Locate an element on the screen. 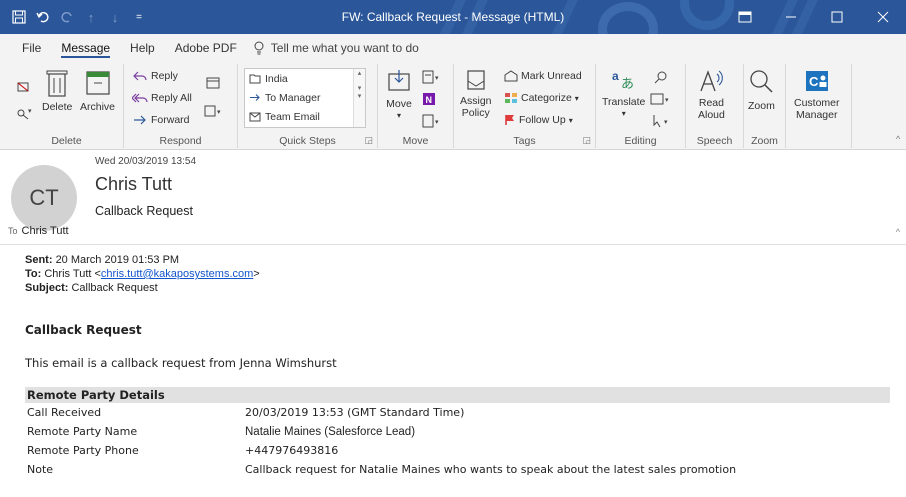 This screenshot has height=497, width=906. more-respond-icon: ▾ is located at coordinates (214, 111).